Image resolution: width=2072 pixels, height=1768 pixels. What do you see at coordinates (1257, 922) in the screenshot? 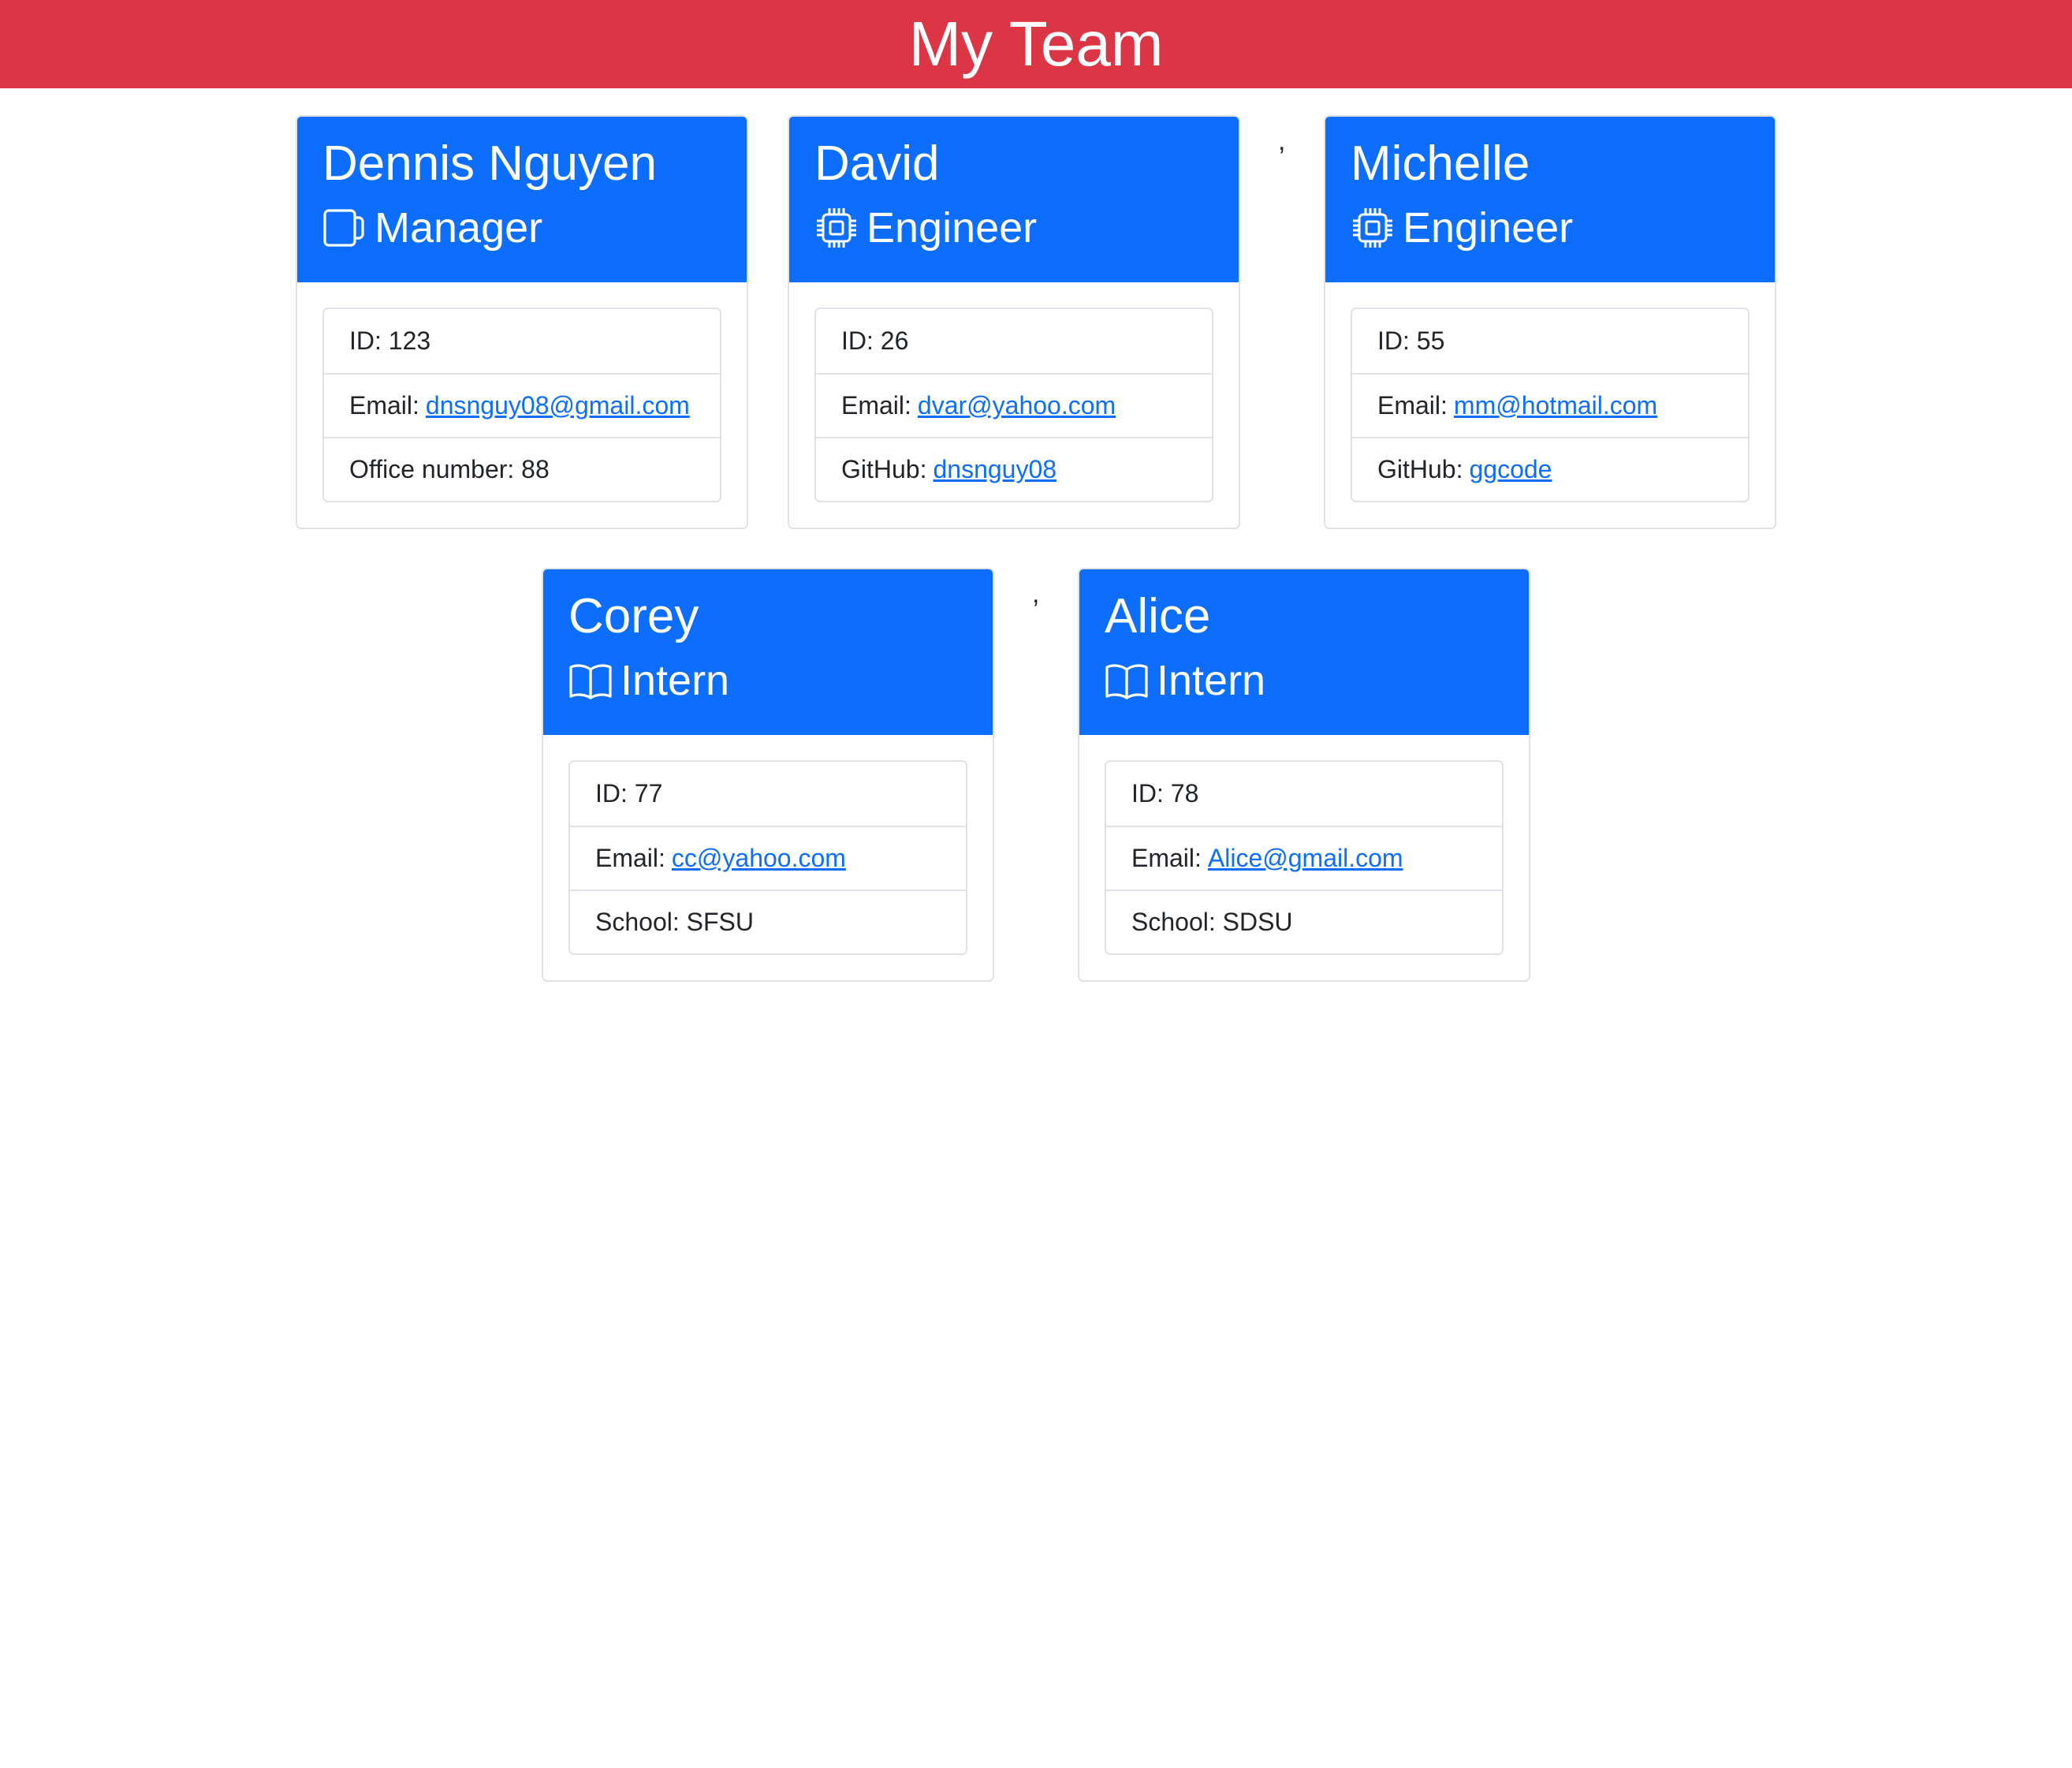
I see `school-value: SDSU` at bounding box center [1257, 922].